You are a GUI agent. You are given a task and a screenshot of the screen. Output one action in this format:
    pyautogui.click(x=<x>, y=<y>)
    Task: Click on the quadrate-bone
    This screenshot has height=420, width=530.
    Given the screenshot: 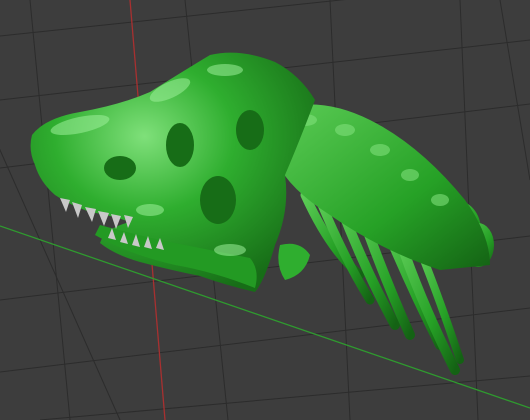 What is the action you would take?
    pyautogui.click(x=294, y=261)
    